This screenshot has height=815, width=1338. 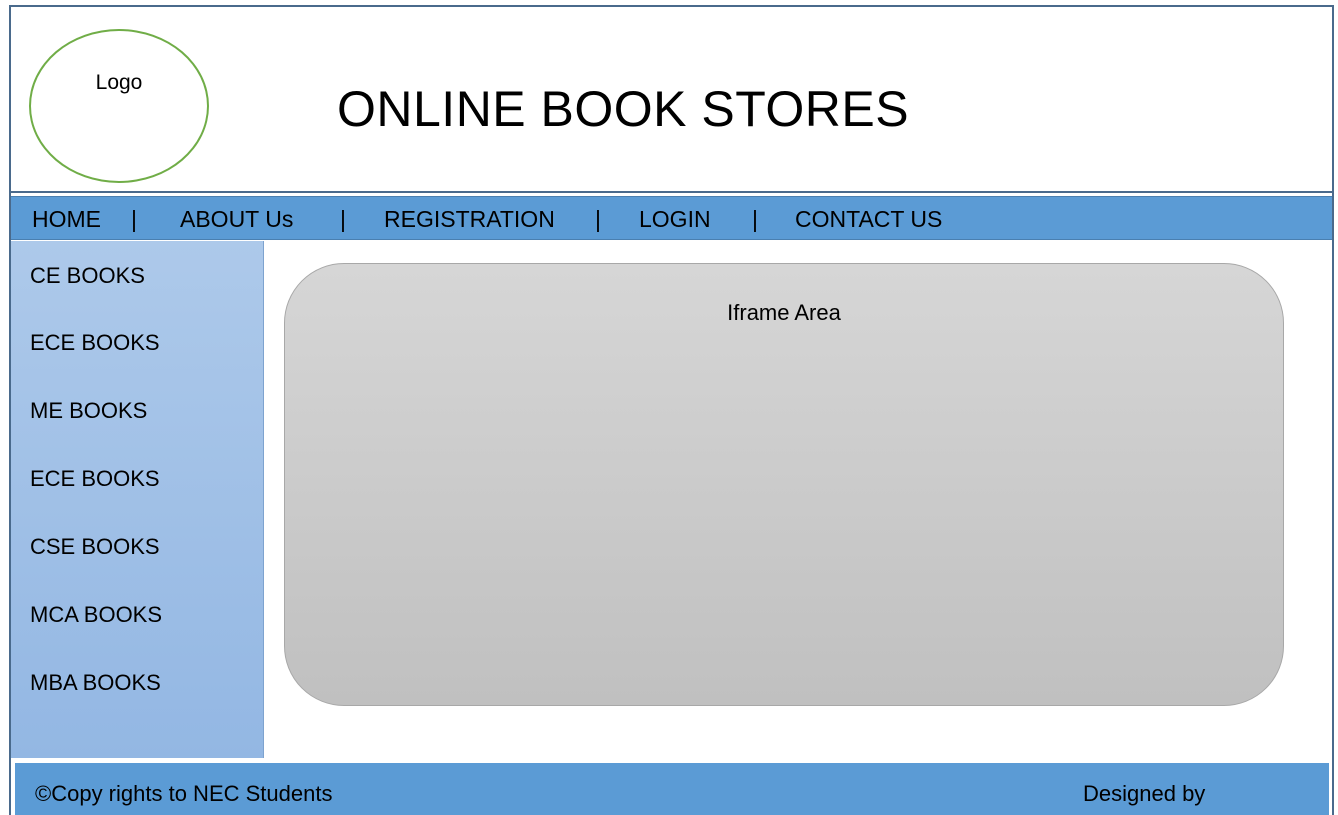 I want to click on nav-item-contact: CONTACT US, so click(x=868, y=219).